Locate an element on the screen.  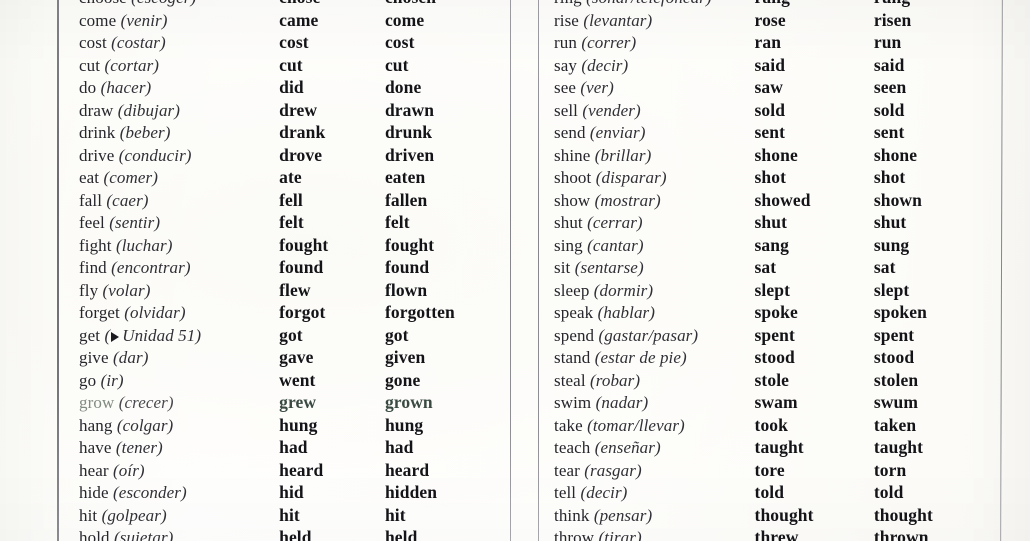
verb-infinitive-english: throw is located at coordinates (574, 534).